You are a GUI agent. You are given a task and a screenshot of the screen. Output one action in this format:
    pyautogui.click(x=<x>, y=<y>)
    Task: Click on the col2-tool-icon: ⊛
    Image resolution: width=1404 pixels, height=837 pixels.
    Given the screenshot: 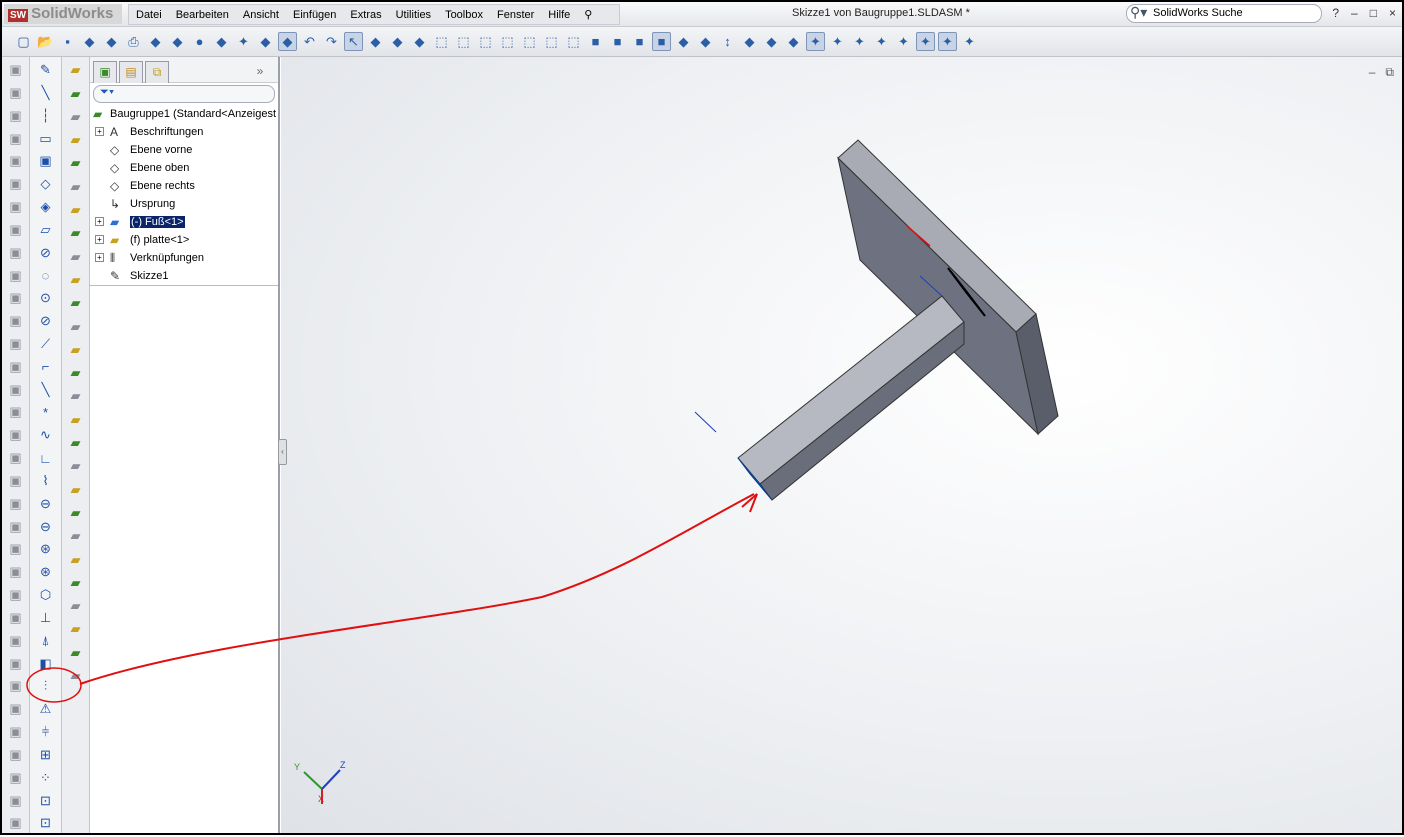 What is the action you would take?
    pyautogui.click(x=46, y=550)
    